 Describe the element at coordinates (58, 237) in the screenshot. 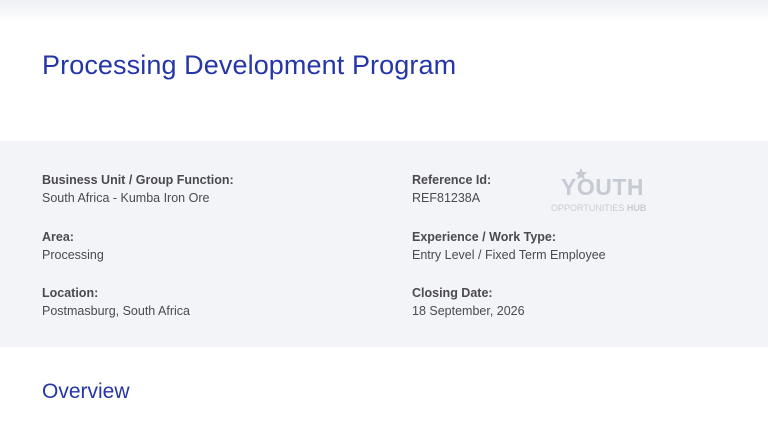

I see `area-label: Area:` at that location.